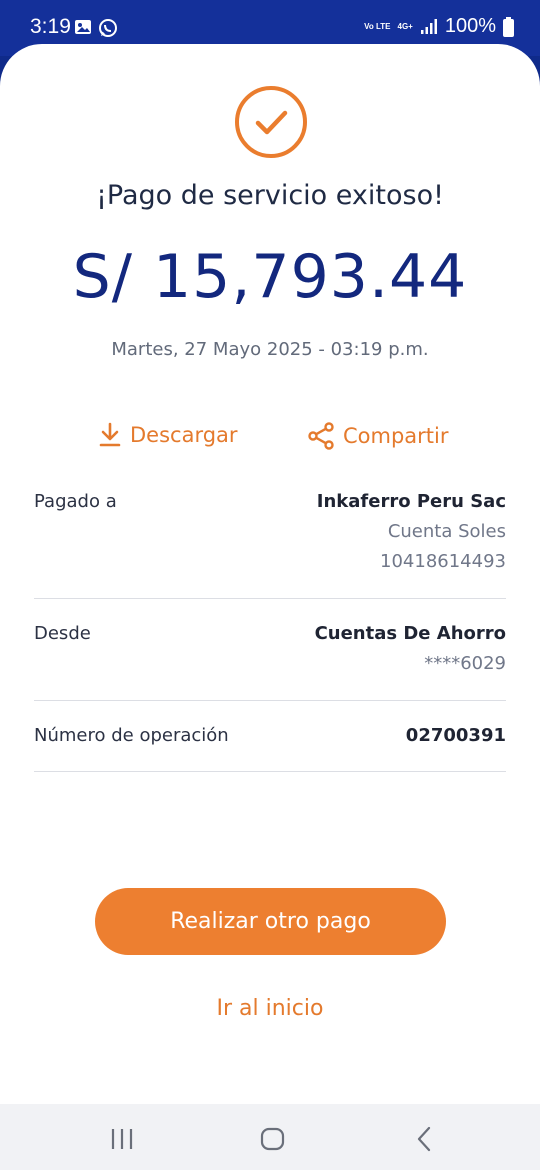  What do you see at coordinates (270, 349) in the screenshot?
I see `payment-datetime: Martes, 27 Mayo 2025 - 03:19 p.m.` at bounding box center [270, 349].